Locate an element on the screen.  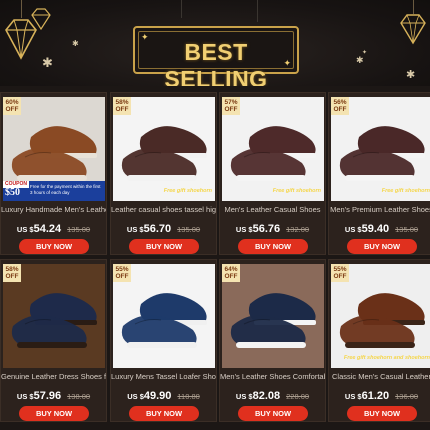
price-row: US $56.70 135.00 is located at coordinates (163, 228).